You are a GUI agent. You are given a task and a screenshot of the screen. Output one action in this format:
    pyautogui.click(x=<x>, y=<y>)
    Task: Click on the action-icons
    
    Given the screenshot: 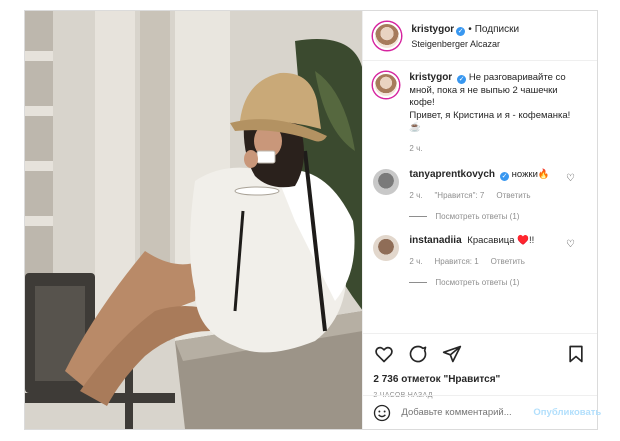 What is the action you would take?
    pyautogui.click(x=480, y=354)
    